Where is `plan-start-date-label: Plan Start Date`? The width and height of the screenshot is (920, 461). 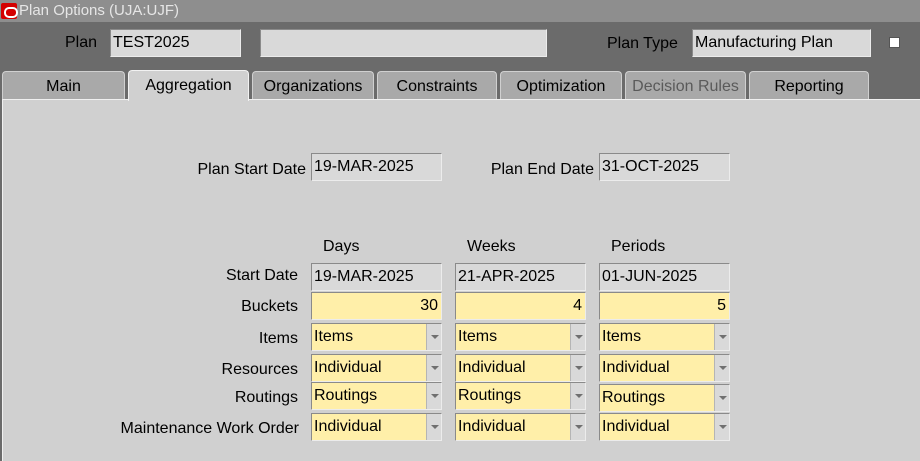
plan-start-date-label: Plan Start Date is located at coordinates (252, 169).